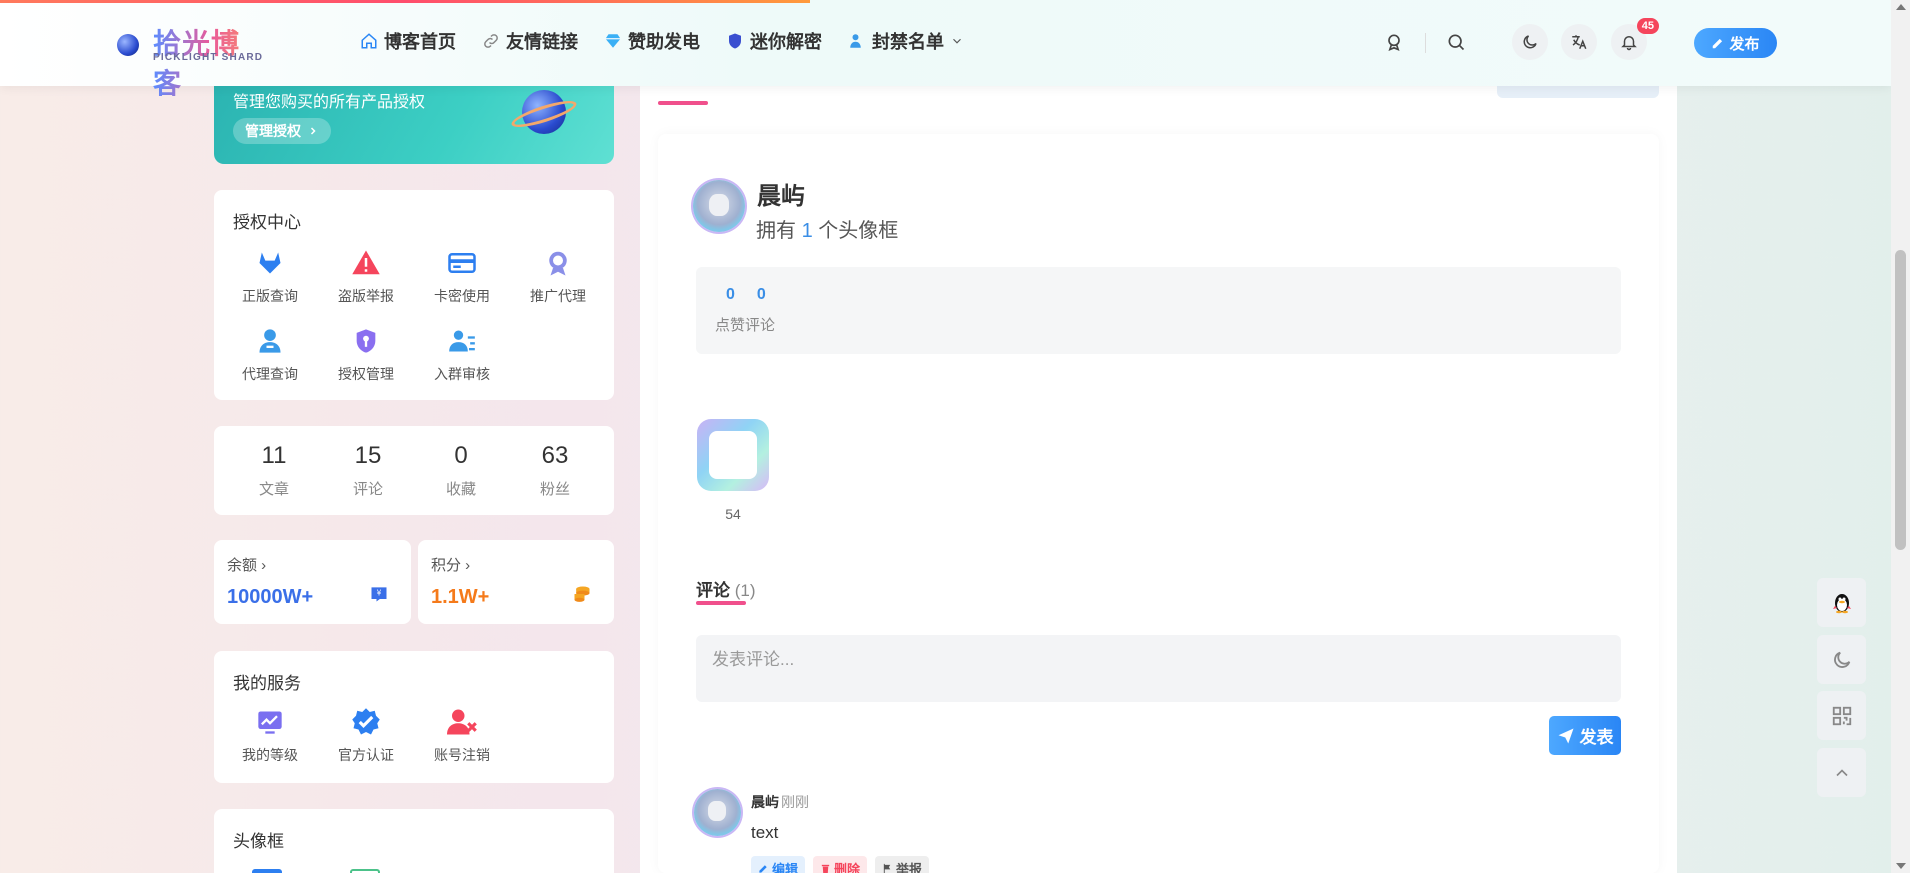  I want to click on page-scrollbar, so click(1900, 436).